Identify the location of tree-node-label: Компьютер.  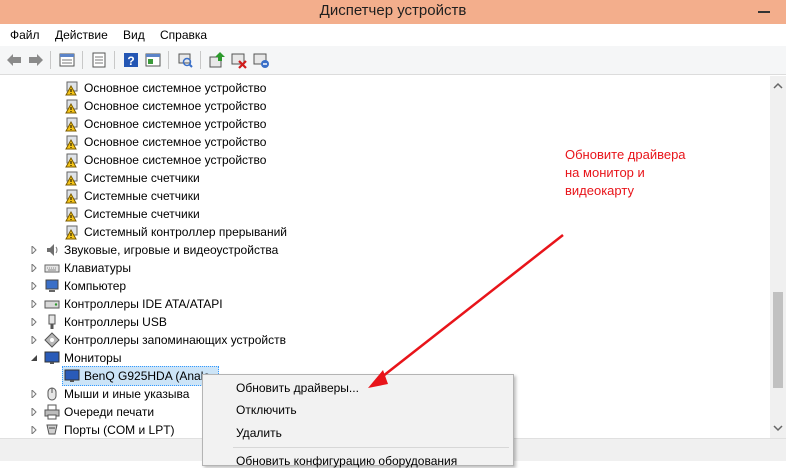
(95, 286).